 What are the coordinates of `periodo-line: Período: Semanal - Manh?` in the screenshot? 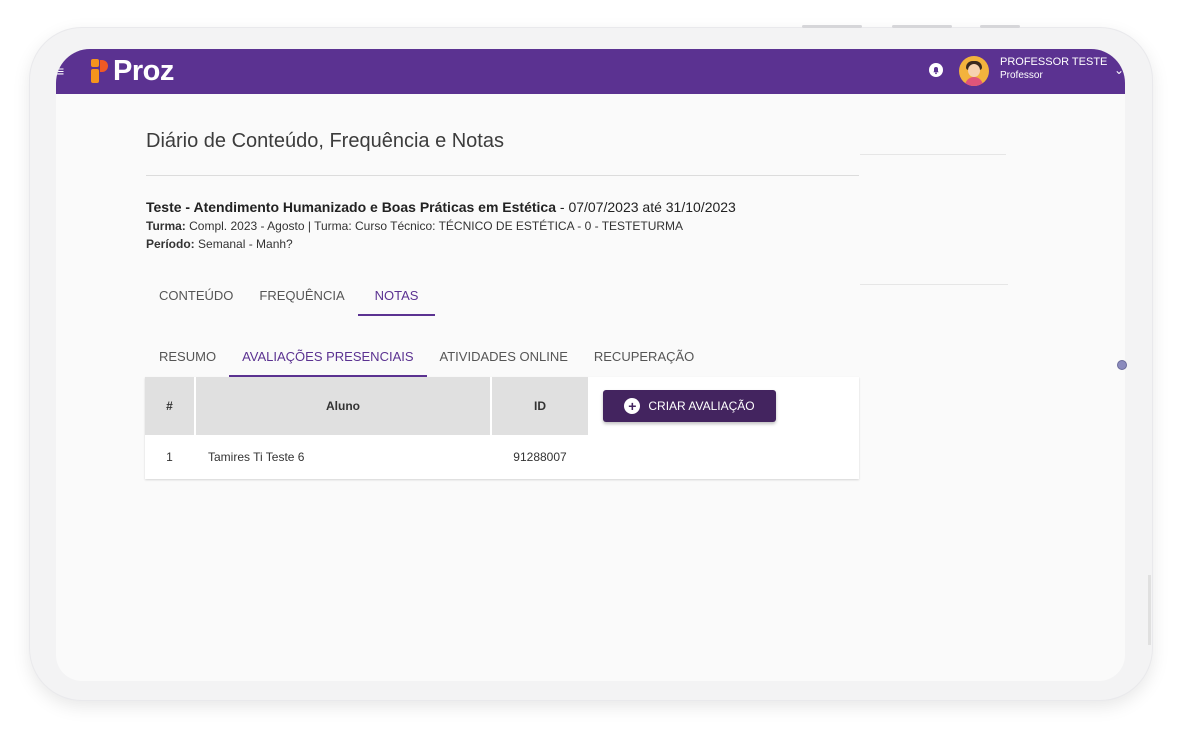 It's located at (219, 244).